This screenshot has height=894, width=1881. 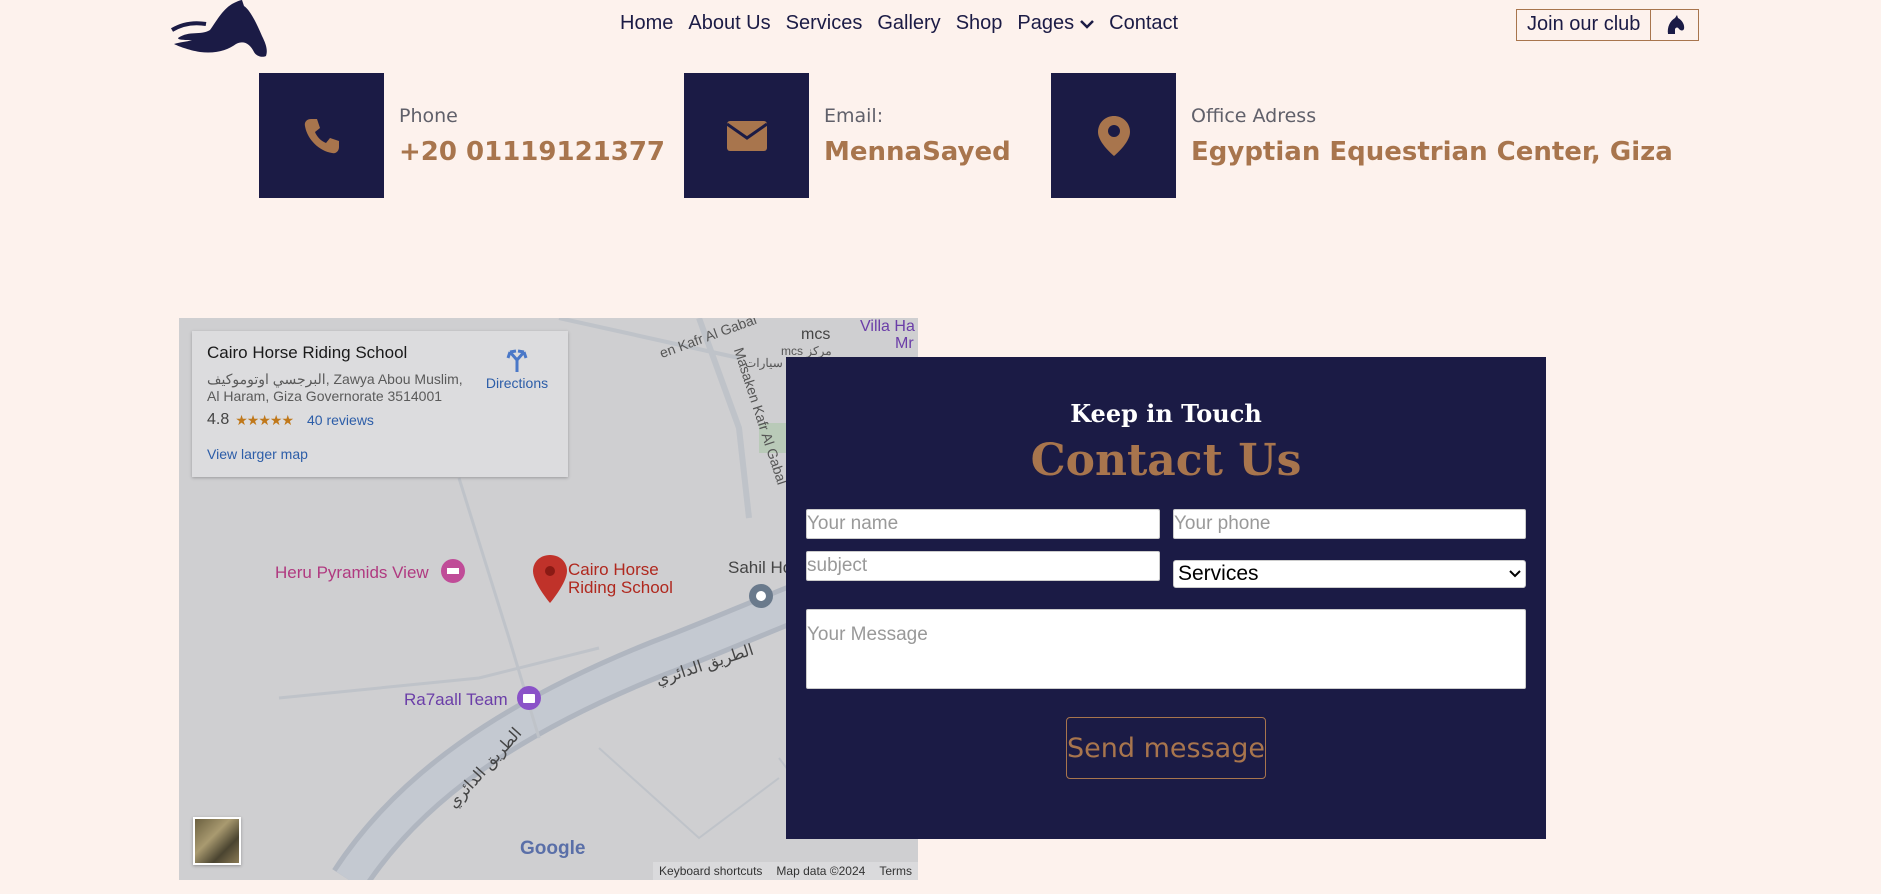 What do you see at coordinates (1218, 573) in the screenshot?
I see `services-select-value: Services` at bounding box center [1218, 573].